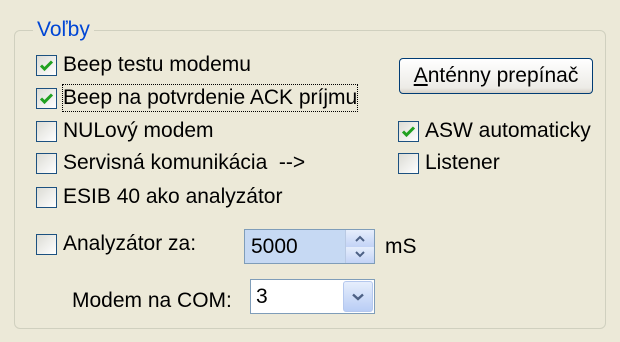 The image size is (620, 342). I want to click on listener-label: Listener, so click(462, 162).